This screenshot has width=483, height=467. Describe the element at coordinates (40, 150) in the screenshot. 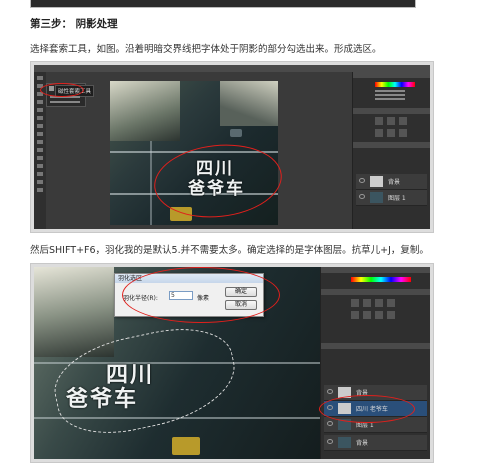

I see `toolbox` at that location.